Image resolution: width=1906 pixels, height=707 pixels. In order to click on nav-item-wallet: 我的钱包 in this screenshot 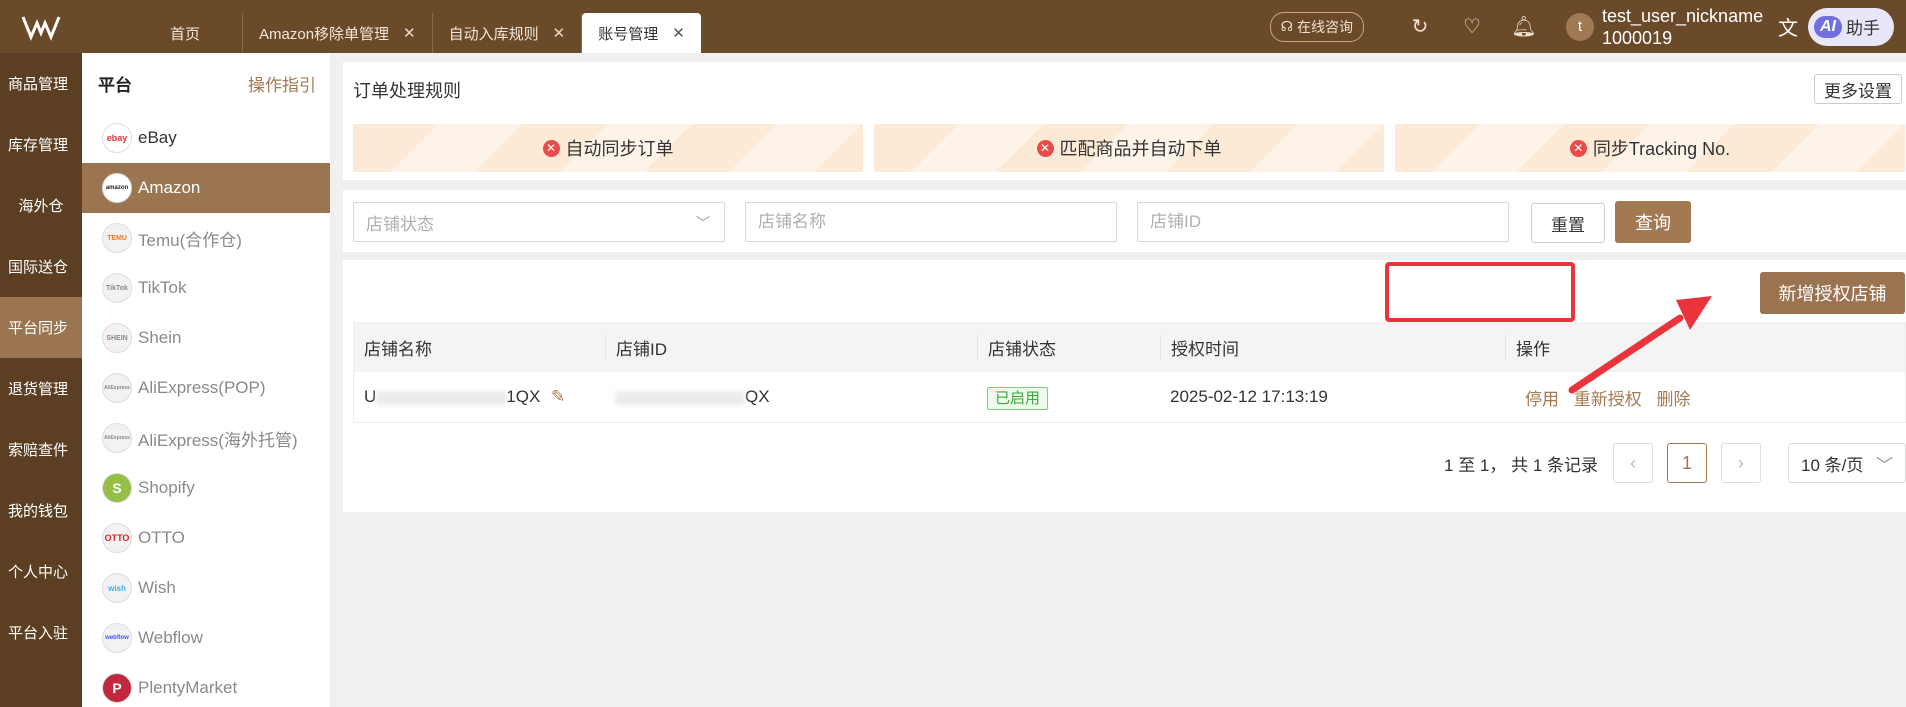, I will do `click(41, 510)`.